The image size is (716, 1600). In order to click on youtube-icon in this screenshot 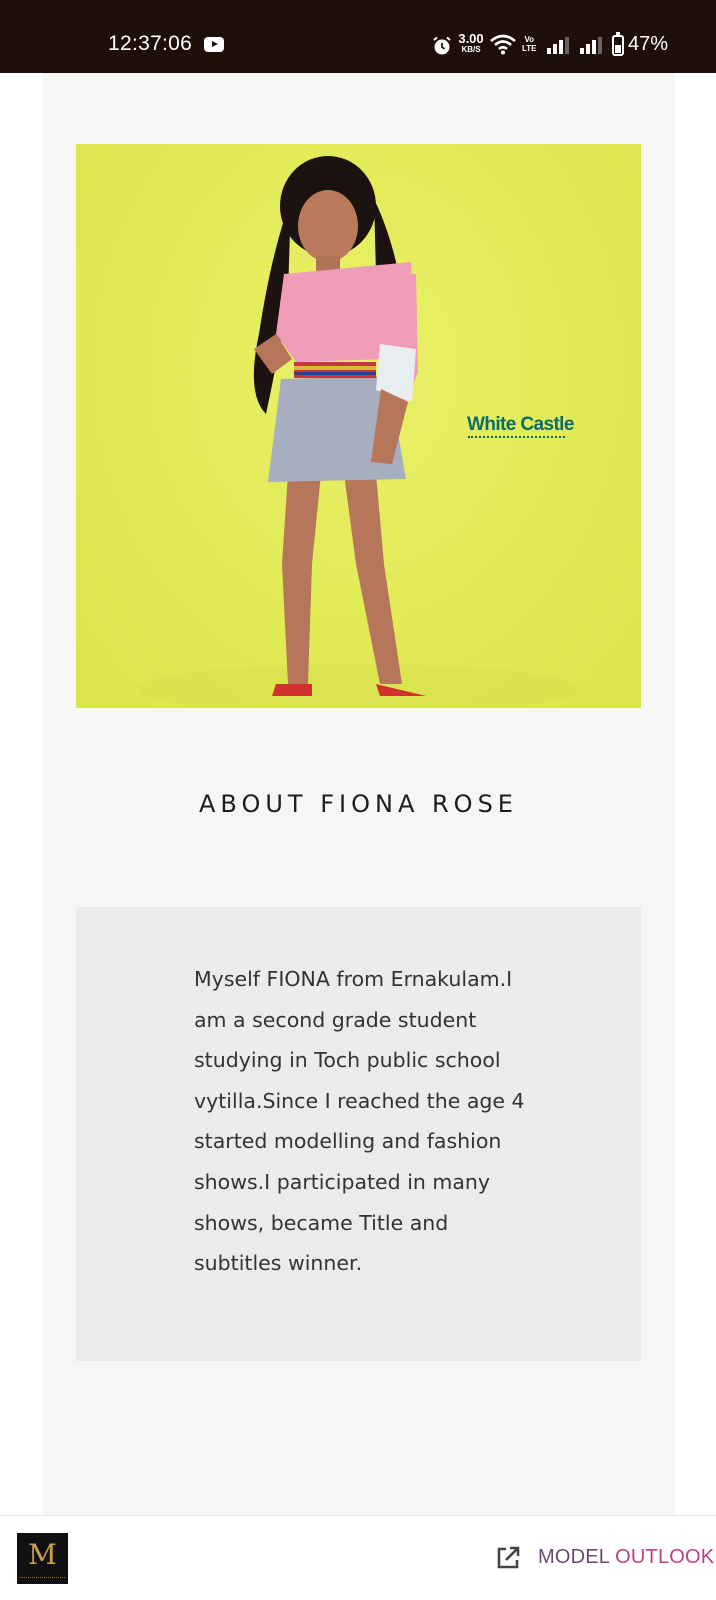, I will do `click(214, 44)`.